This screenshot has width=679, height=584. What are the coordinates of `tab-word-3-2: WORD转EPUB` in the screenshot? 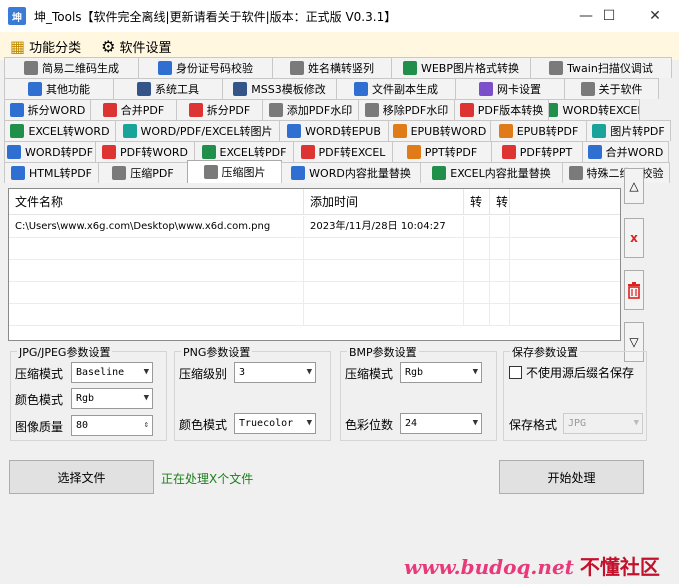 It's located at (334, 130).